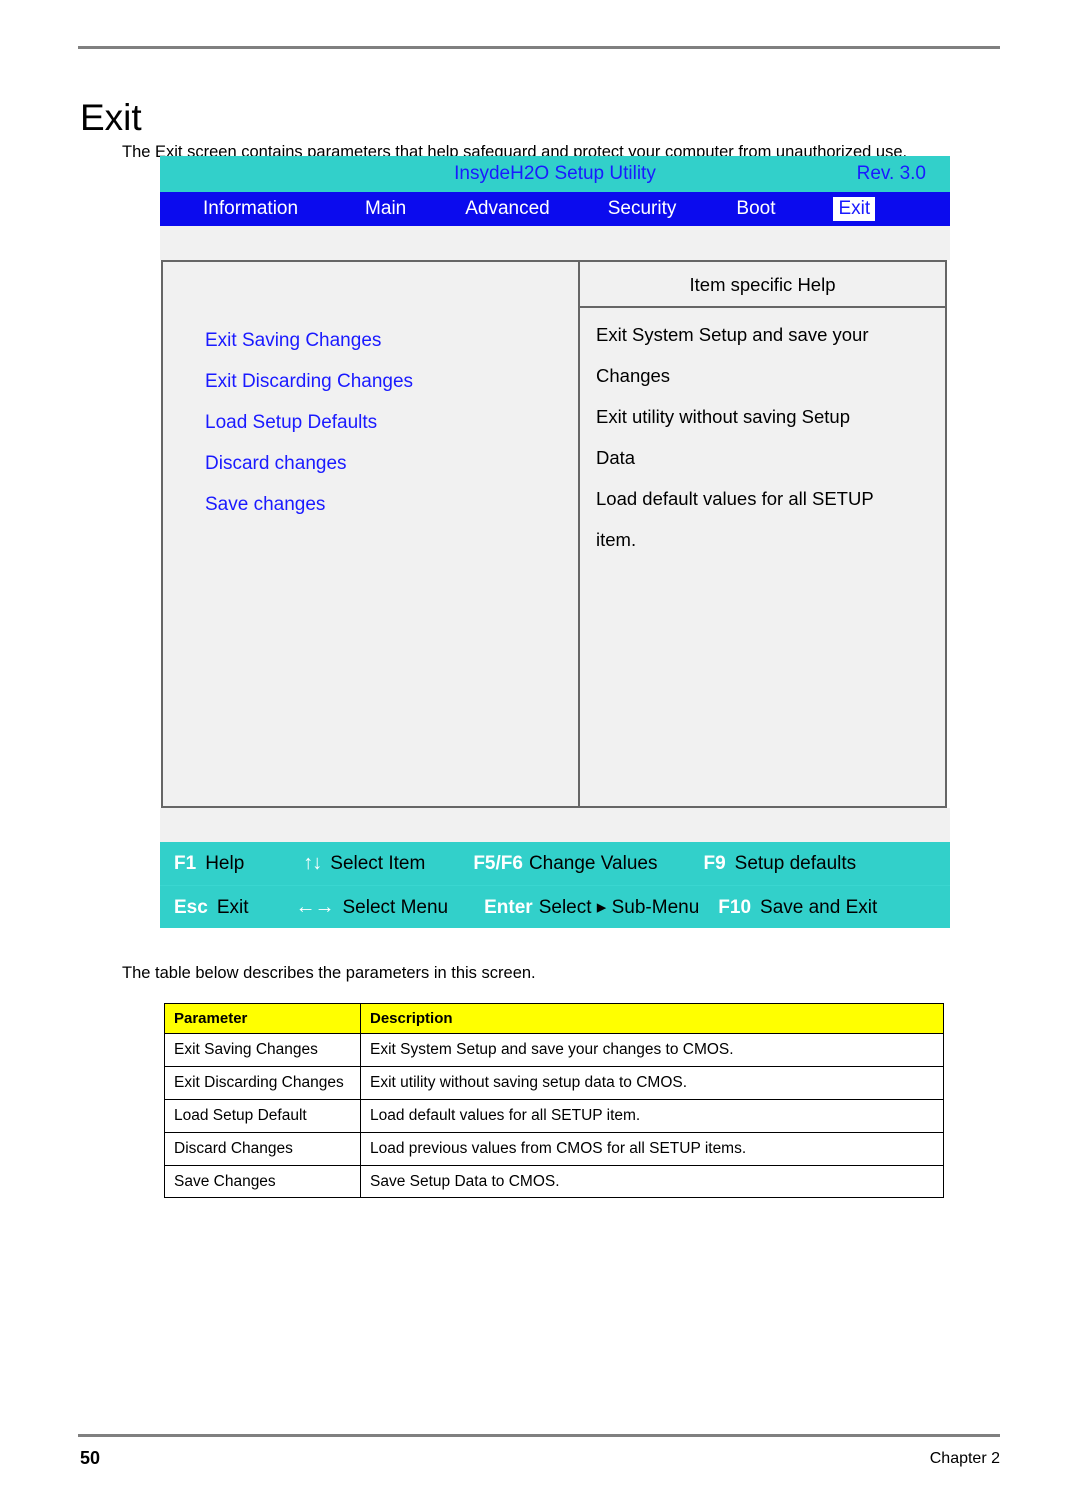 Image resolution: width=1080 pixels, height=1512 pixels. Describe the element at coordinates (539, 47) in the screenshot. I see `header-divider` at that location.